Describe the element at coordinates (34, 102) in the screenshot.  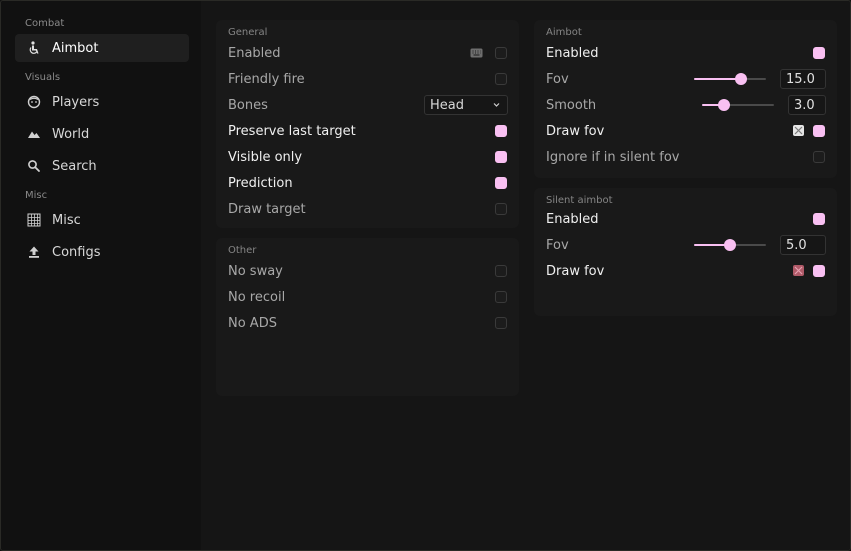
I see `face-icon` at that location.